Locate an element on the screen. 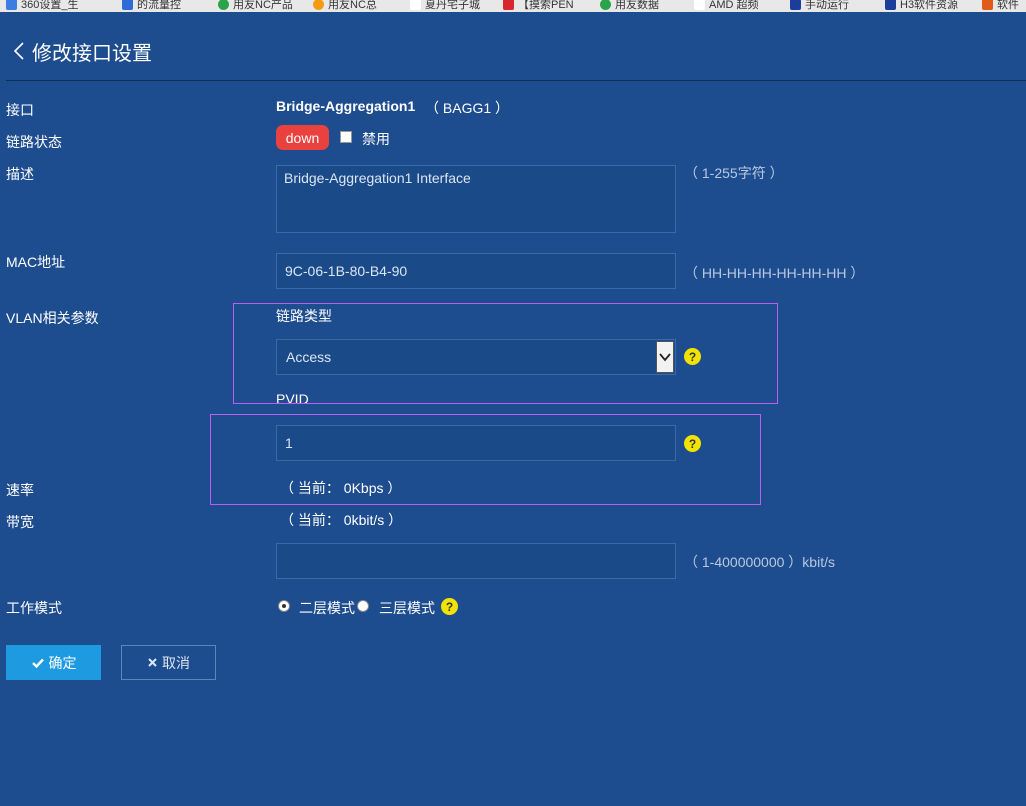  vlan-label: VLAN相关参数 is located at coordinates (52, 318).